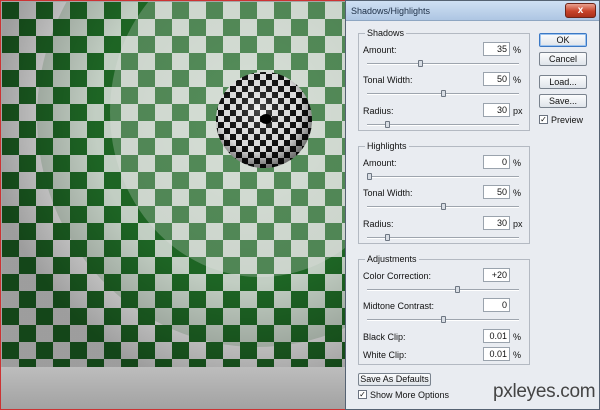 The height and width of the screenshot is (410, 600). I want to click on highlights-tonal-width-slider, so click(443, 206).